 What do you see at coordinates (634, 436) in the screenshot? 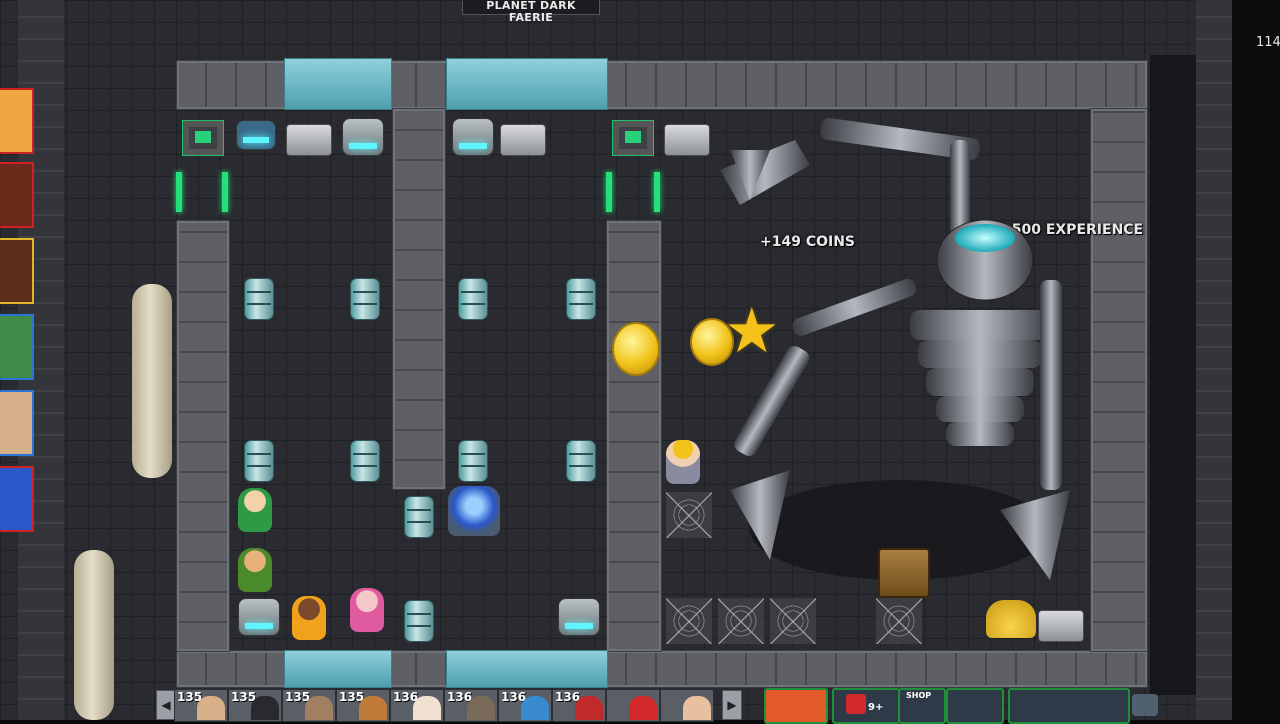
I see `center-right-wall` at bounding box center [634, 436].